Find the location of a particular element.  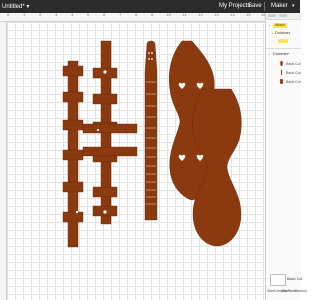

project-title: Untitled* ▾ is located at coordinates (15, 6).